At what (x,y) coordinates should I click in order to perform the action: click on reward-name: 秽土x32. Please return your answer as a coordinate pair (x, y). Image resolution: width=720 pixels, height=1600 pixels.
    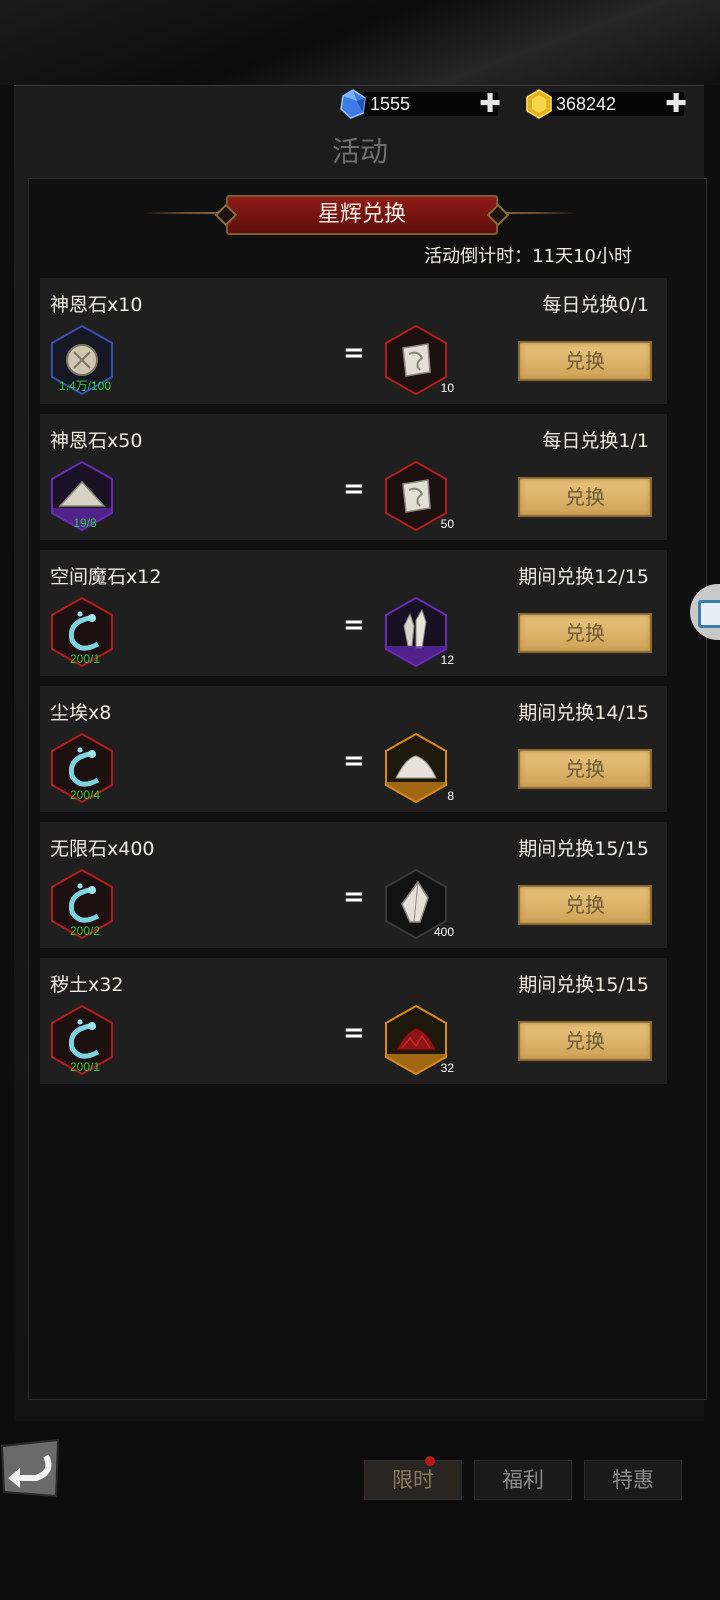
    Looking at the image, I should click on (87, 985).